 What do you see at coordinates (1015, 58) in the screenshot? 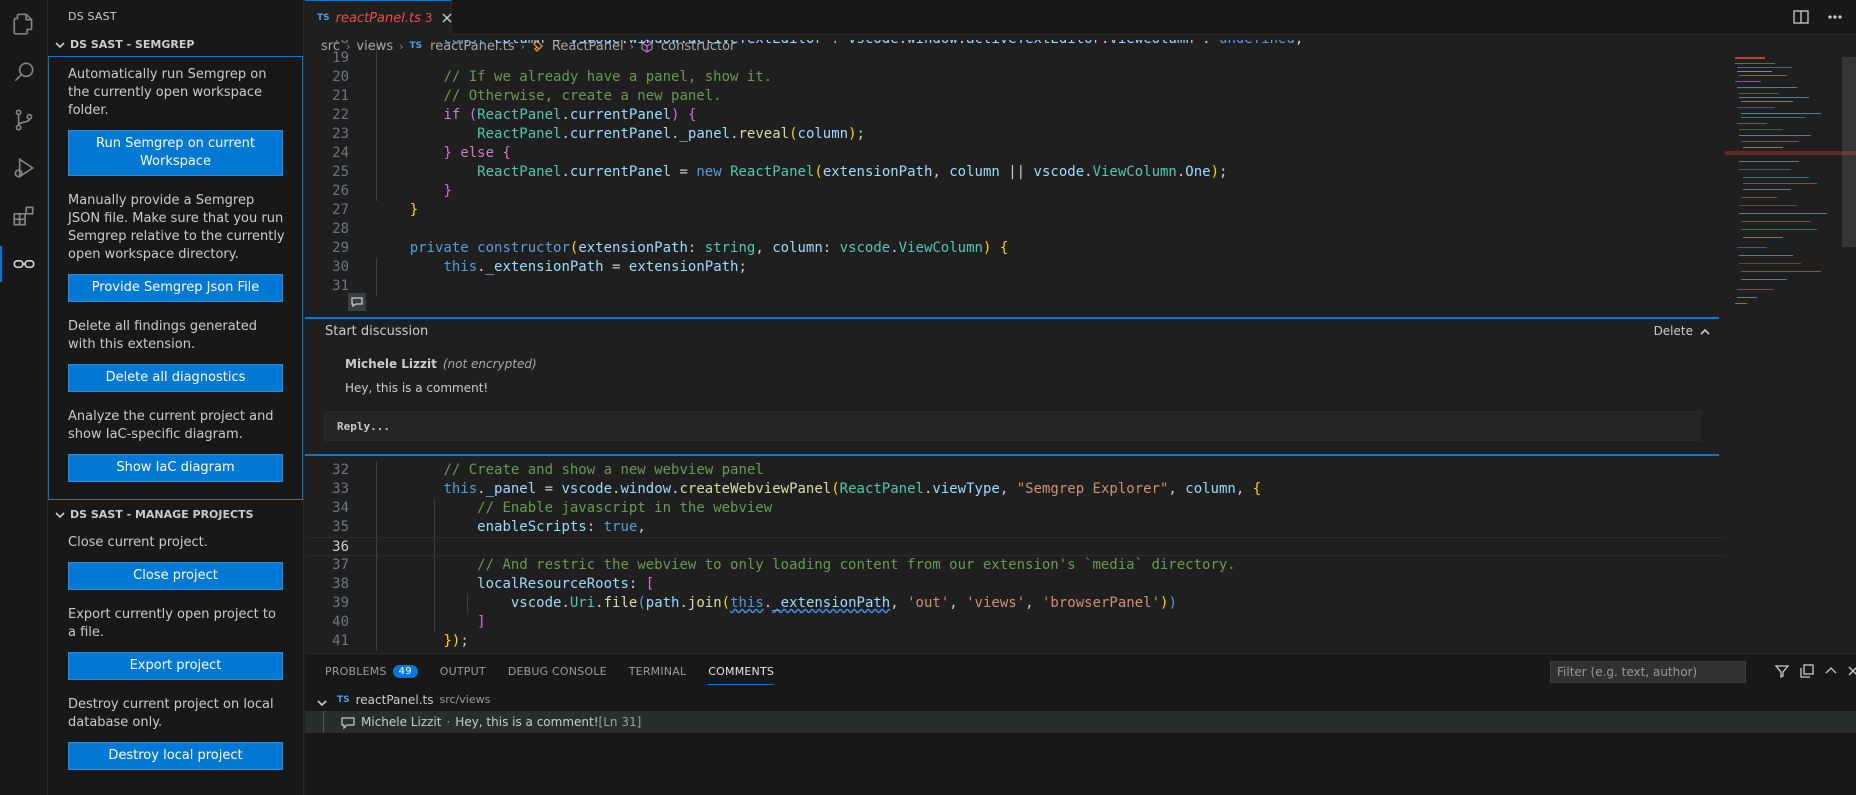
I see `code-line: 19` at bounding box center [1015, 58].